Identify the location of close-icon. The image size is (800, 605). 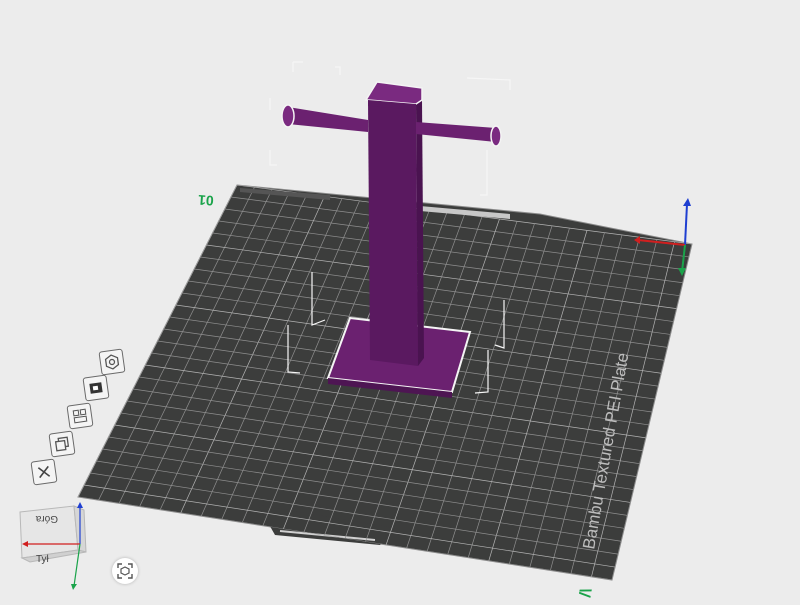
(44, 472).